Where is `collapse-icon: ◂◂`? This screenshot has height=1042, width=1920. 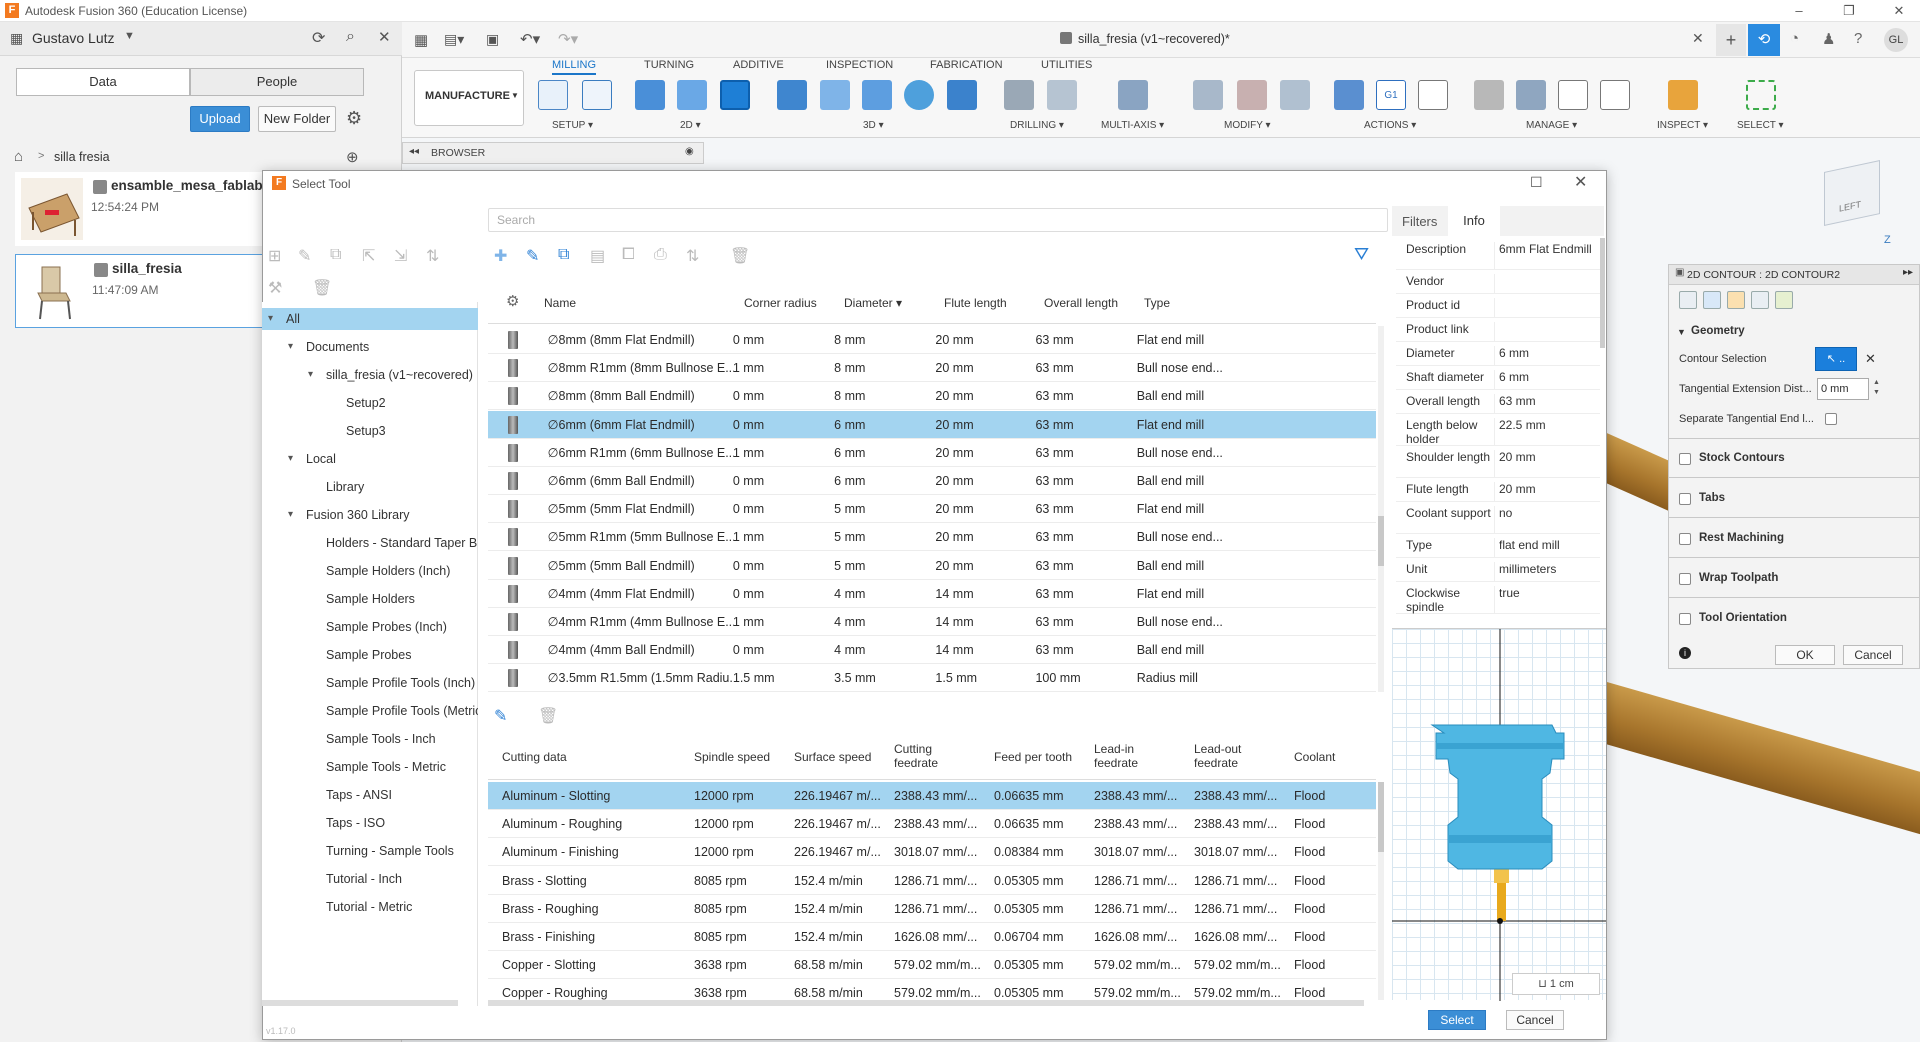
collapse-icon: ◂◂ is located at coordinates (414, 151).